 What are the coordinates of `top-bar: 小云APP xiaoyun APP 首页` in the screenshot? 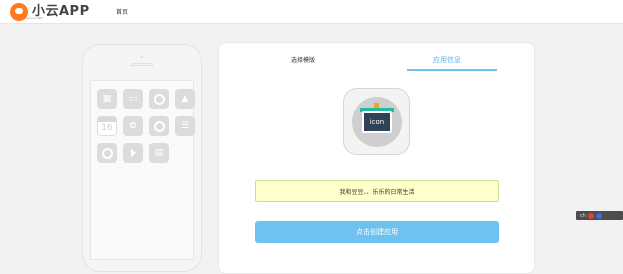 It's located at (311, 12).